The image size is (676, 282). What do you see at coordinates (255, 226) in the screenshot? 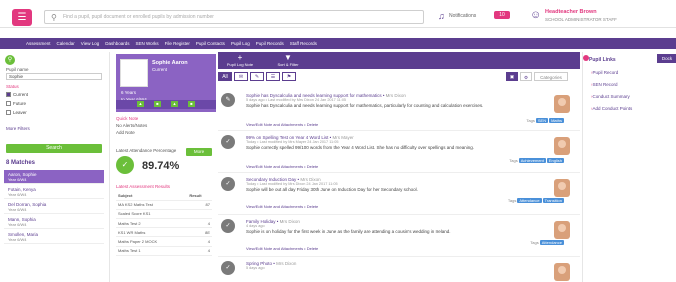
I see `item-date: 4 days ago` at bounding box center [255, 226].